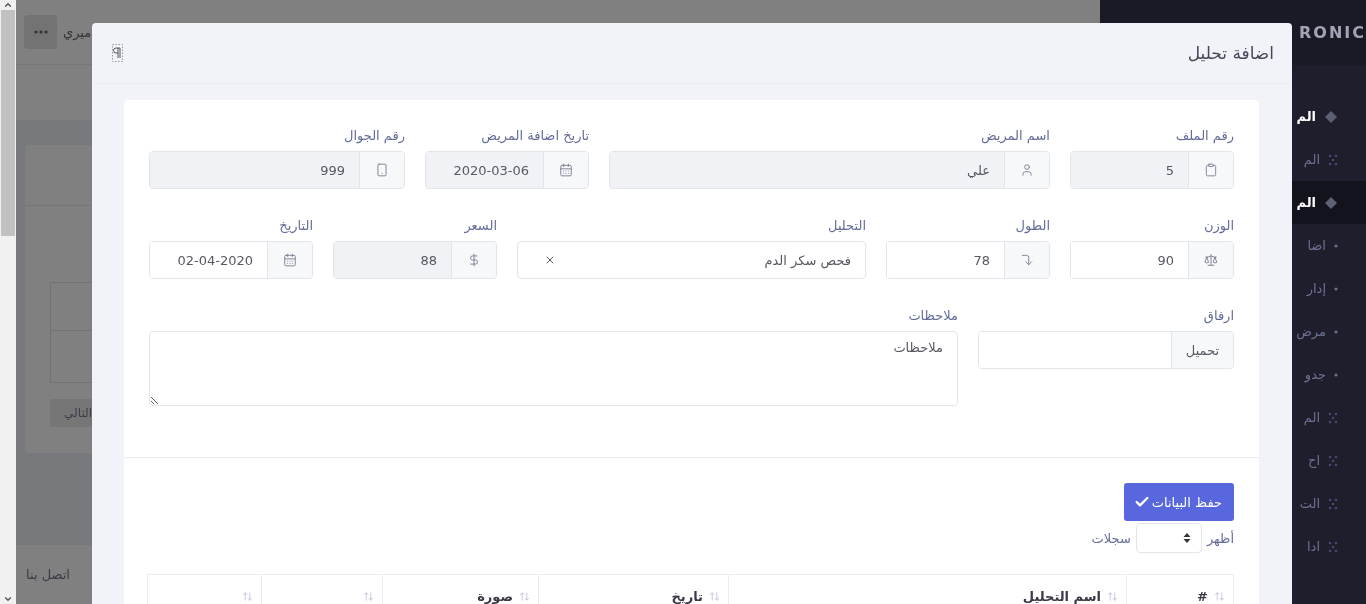 Image resolution: width=1366 pixels, height=604 pixels. What do you see at coordinates (295, 225) in the screenshot?
I see `field-label: التاريخ` at bounding box center [295, 225].